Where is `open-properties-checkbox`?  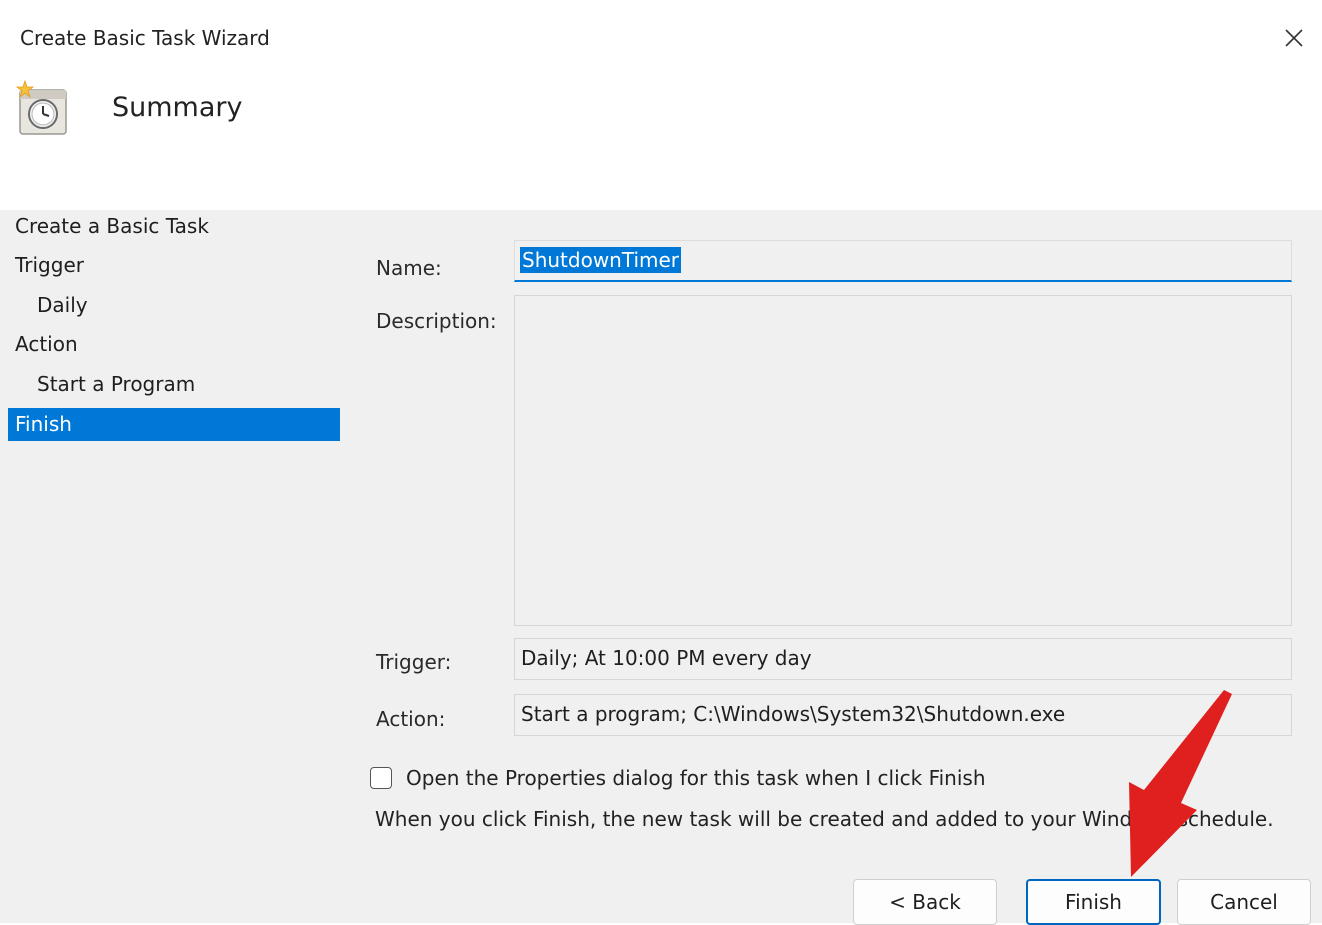
open-properties-checkbox is located at coordinates (381, 778).